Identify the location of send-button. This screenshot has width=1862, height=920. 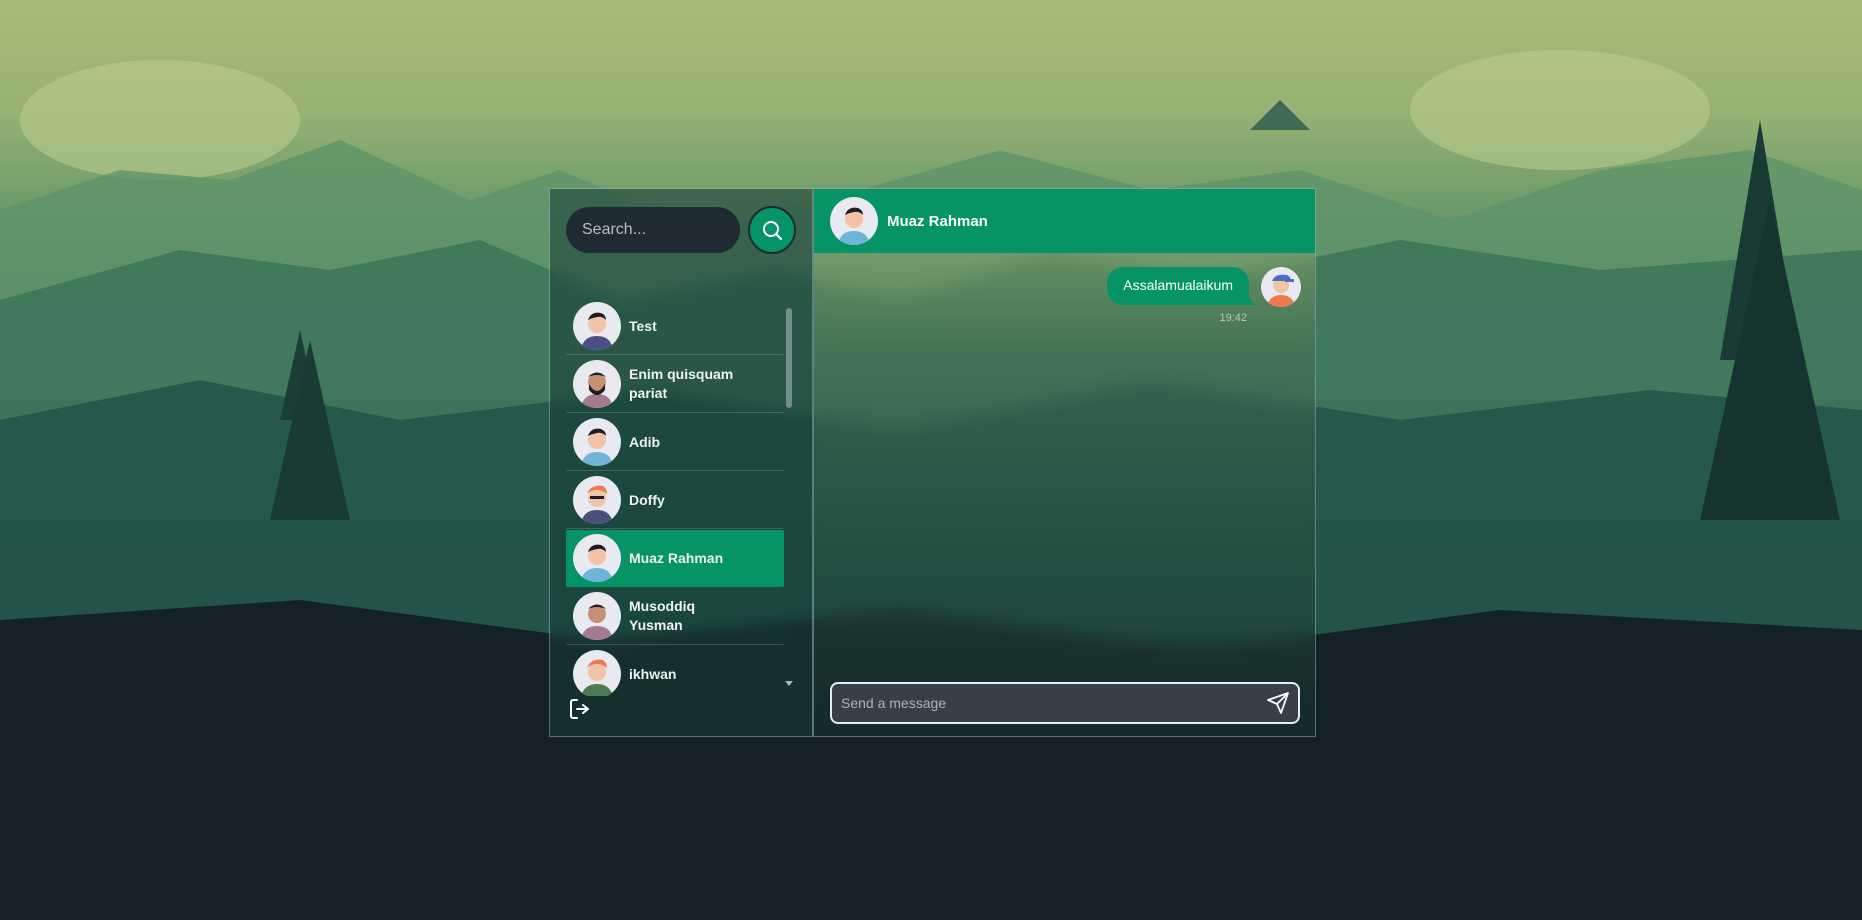
(1278, 703).